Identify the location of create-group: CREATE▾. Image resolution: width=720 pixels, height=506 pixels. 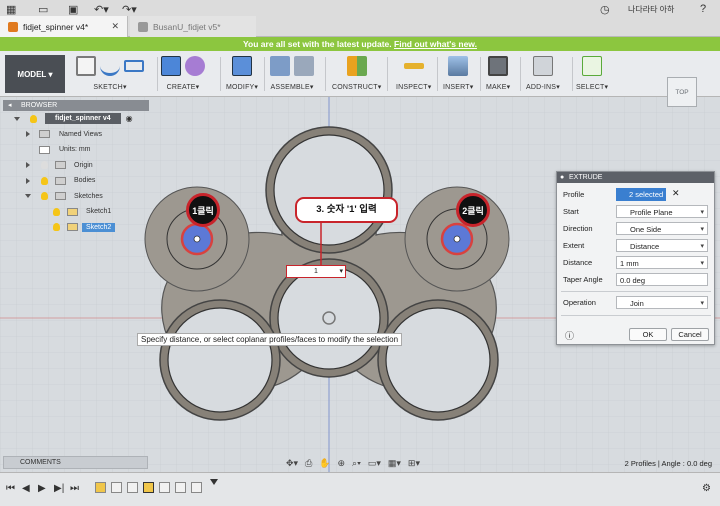
(183, 74).